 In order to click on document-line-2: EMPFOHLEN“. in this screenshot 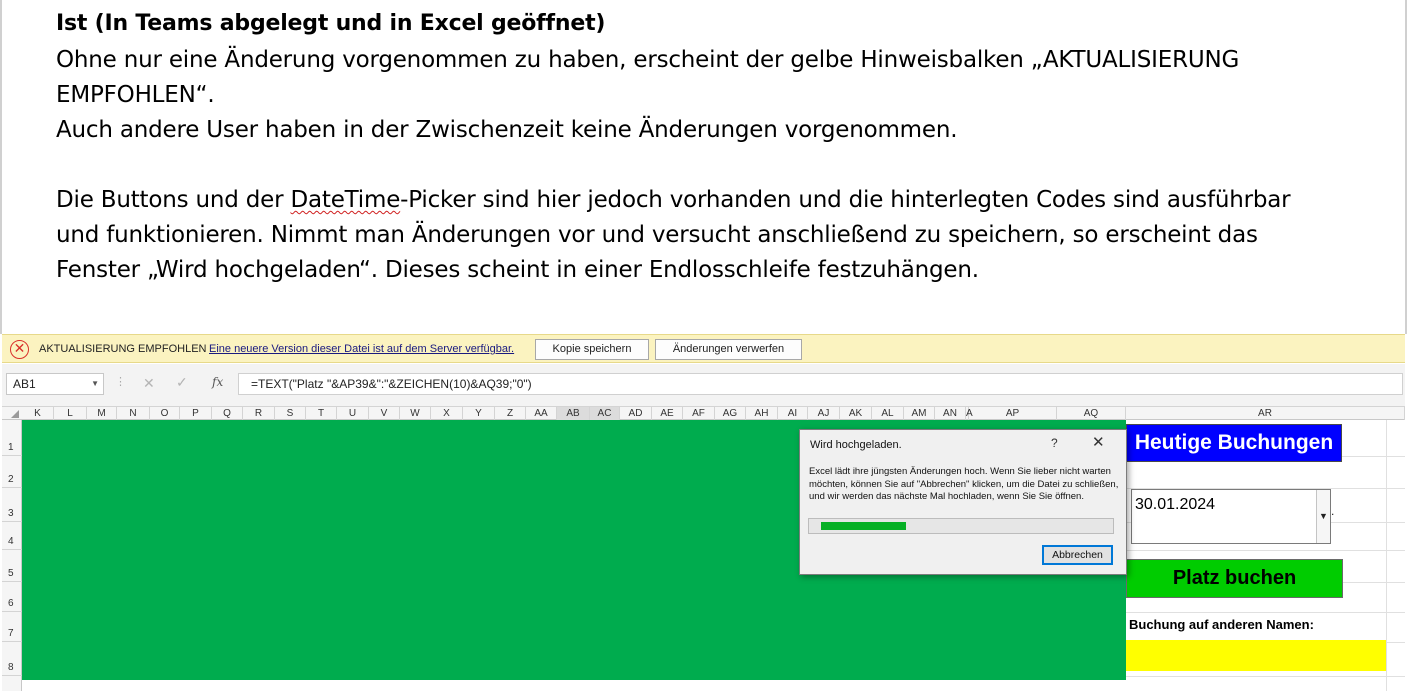, I will do `click(135, 95)`.